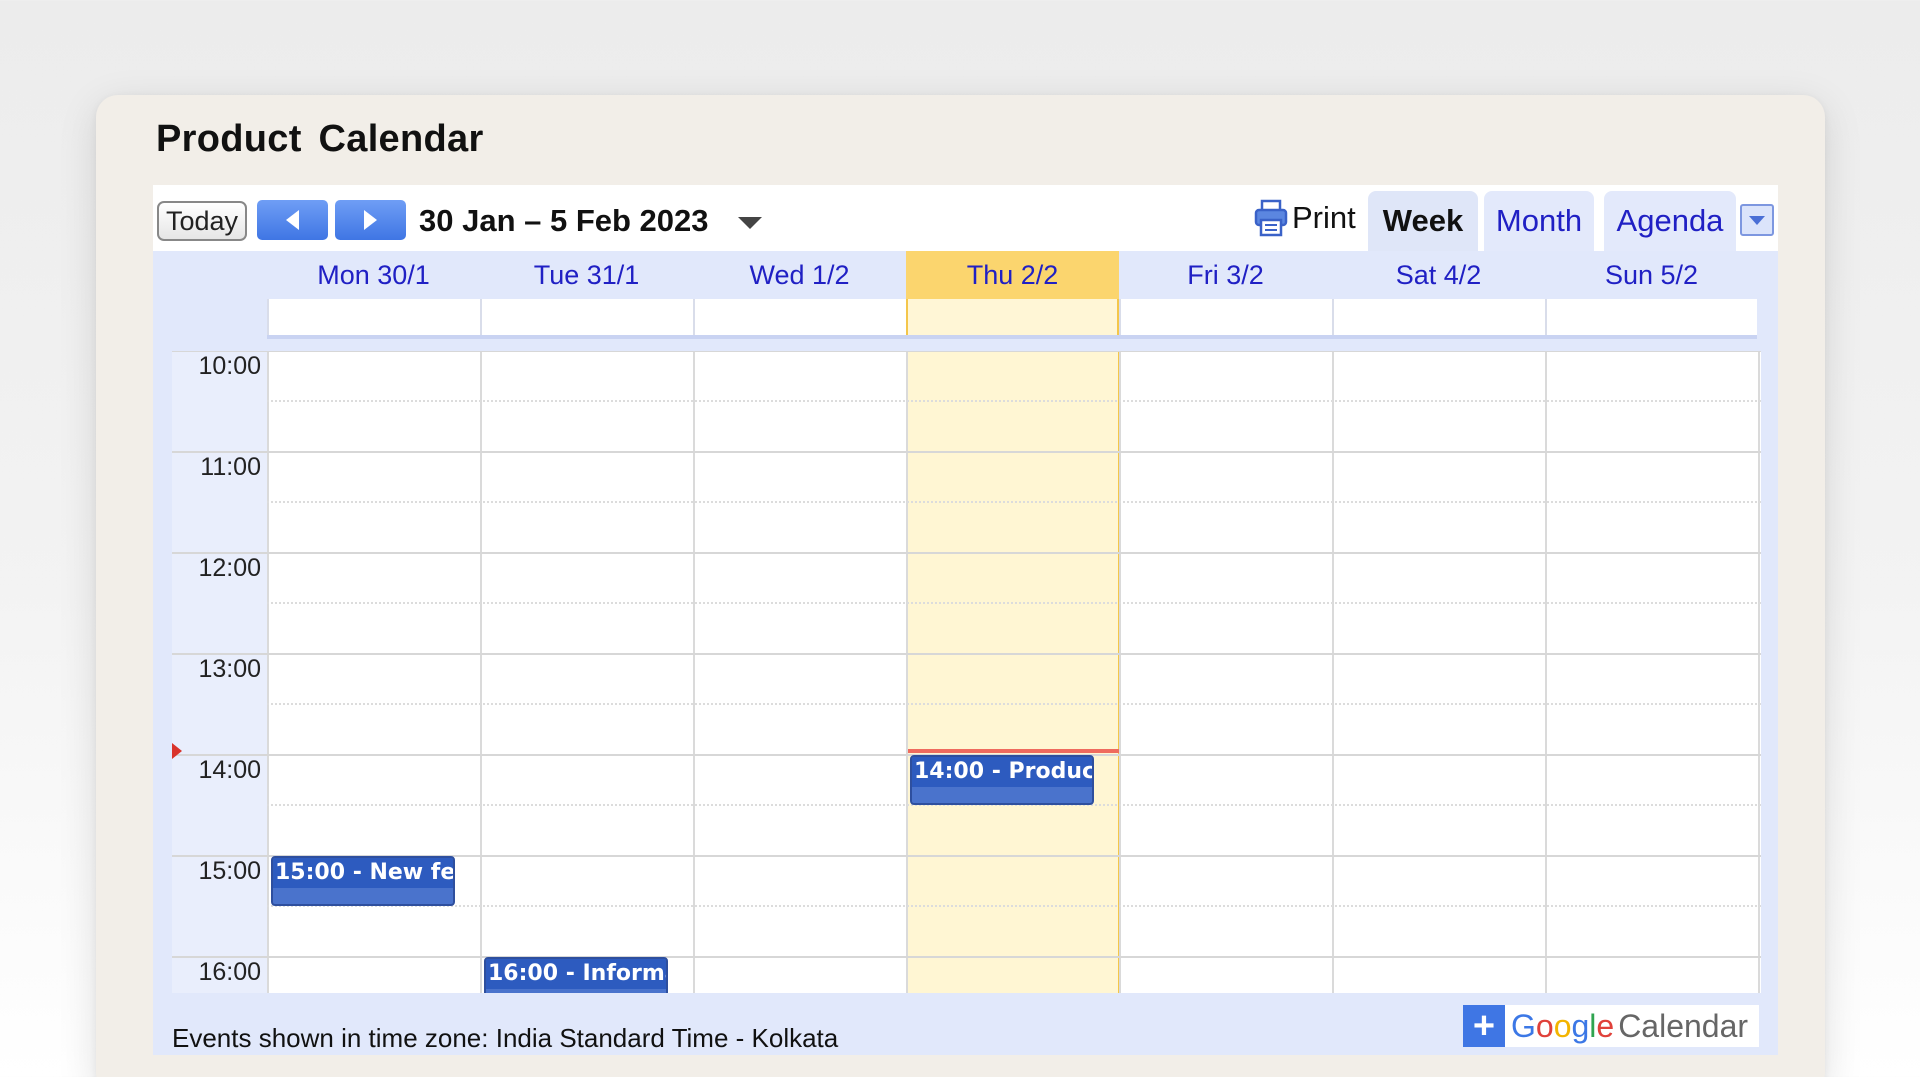 Image resolution: width=1920 pixels, height=1077 pixels. What do you see at coordinates (1438, 275) in the screenshot?
I see `day-header-5: Sat 4/2` at bounding box center [1438, 275].